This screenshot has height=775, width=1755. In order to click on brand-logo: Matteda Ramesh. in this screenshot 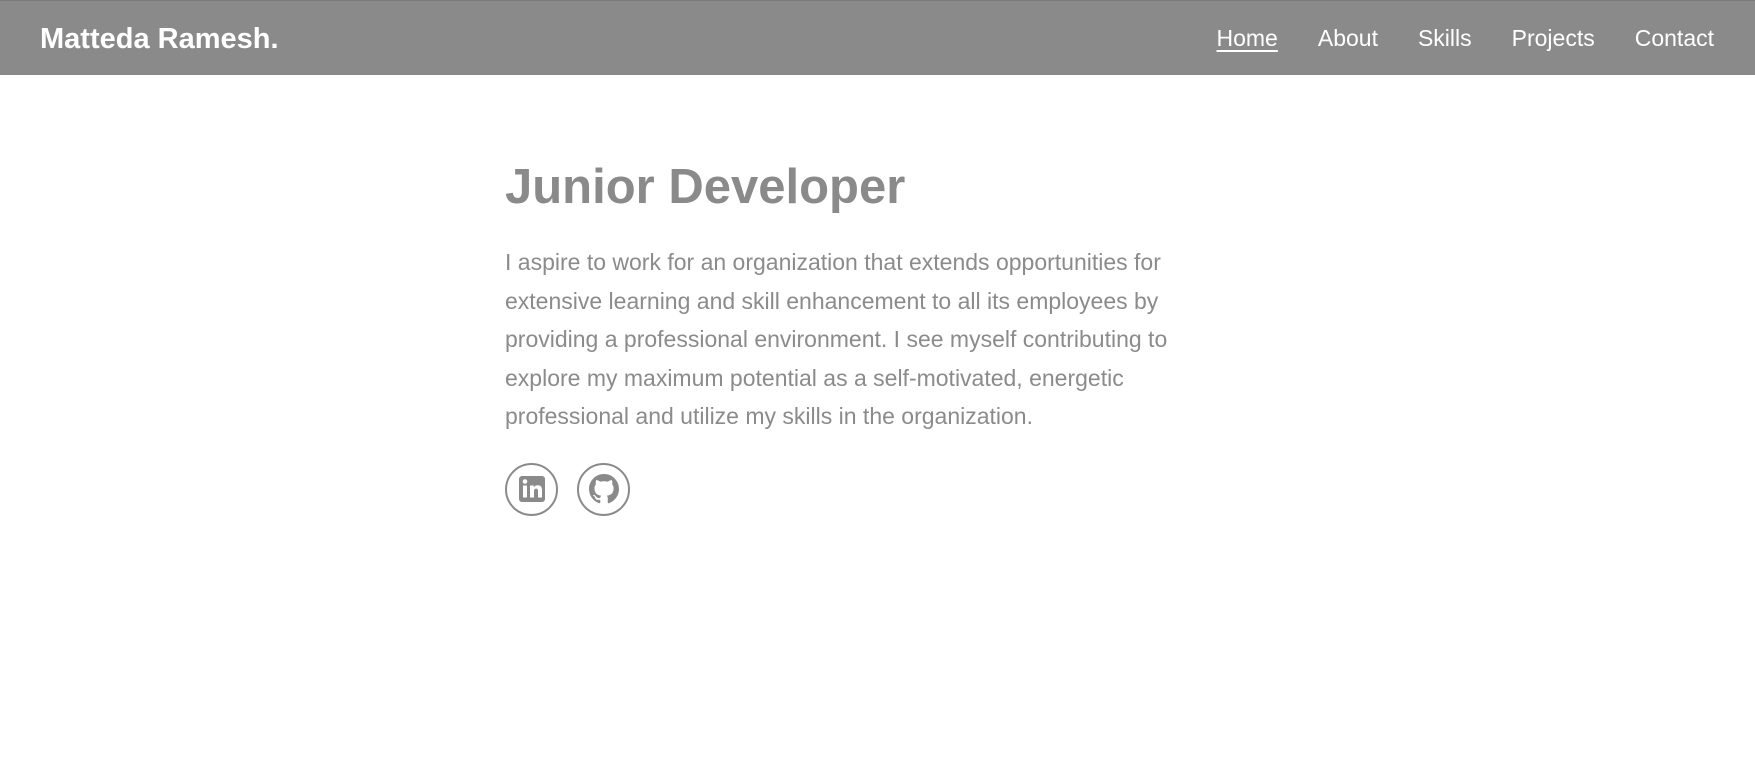, I will do `click(159, 39)`.